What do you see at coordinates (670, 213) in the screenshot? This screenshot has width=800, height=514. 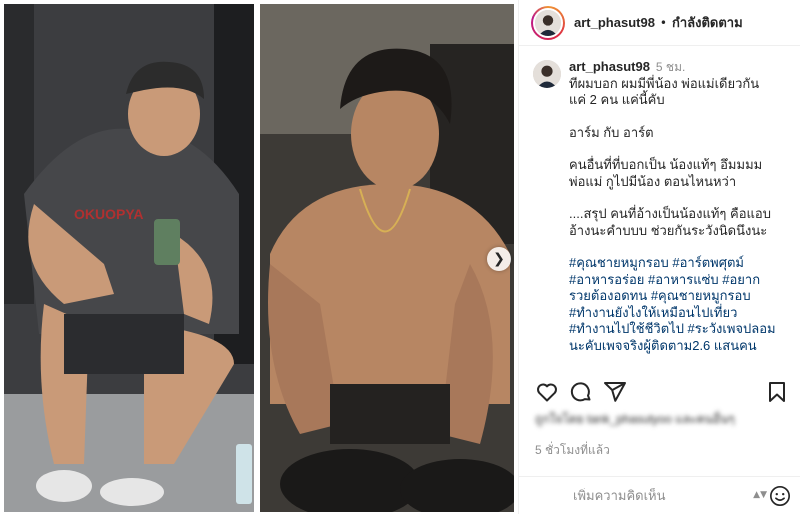 I see `caption-line: ....สรุป คนที่อ้างเป็นน้องแท้ๆ คือแอบ` at bounding box center [670, 213].